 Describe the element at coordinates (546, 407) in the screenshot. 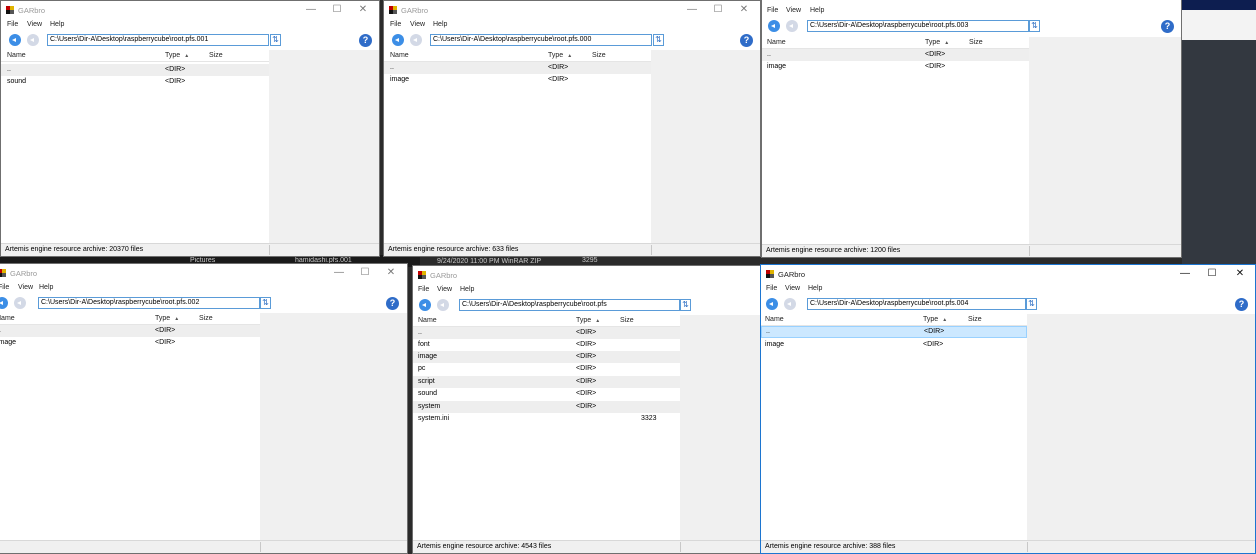

I see `list-item: system <DIR>` at that location.